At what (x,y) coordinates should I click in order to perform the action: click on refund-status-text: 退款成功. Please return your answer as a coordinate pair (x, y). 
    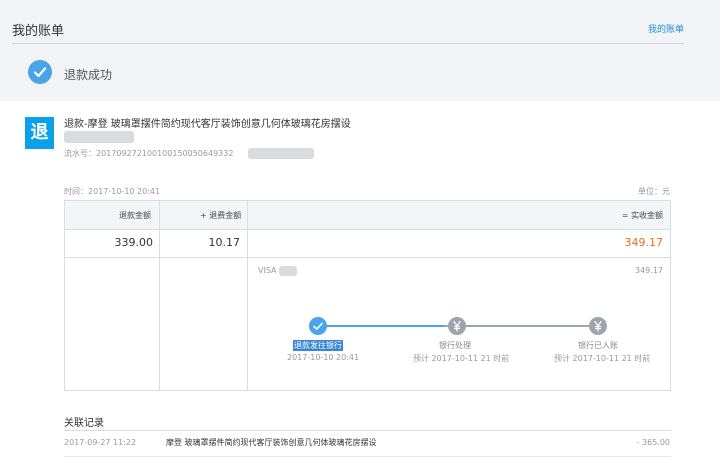
    Looking at the image, I should click on (88, 75).